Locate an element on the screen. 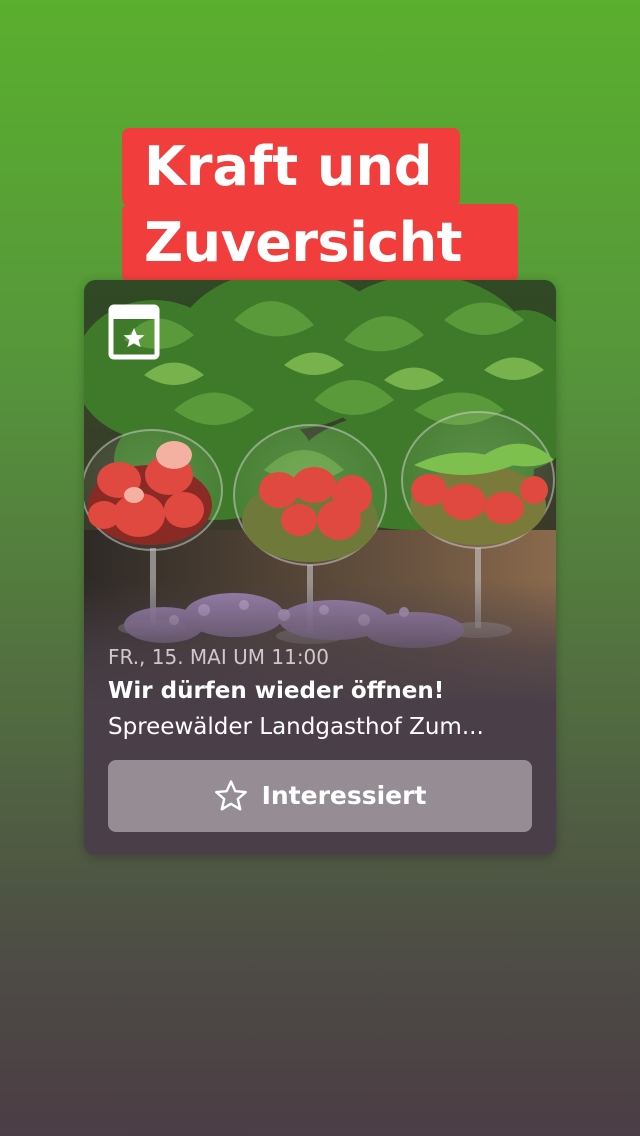  interested-button: Interessiert is located at coordinates (320, 796).